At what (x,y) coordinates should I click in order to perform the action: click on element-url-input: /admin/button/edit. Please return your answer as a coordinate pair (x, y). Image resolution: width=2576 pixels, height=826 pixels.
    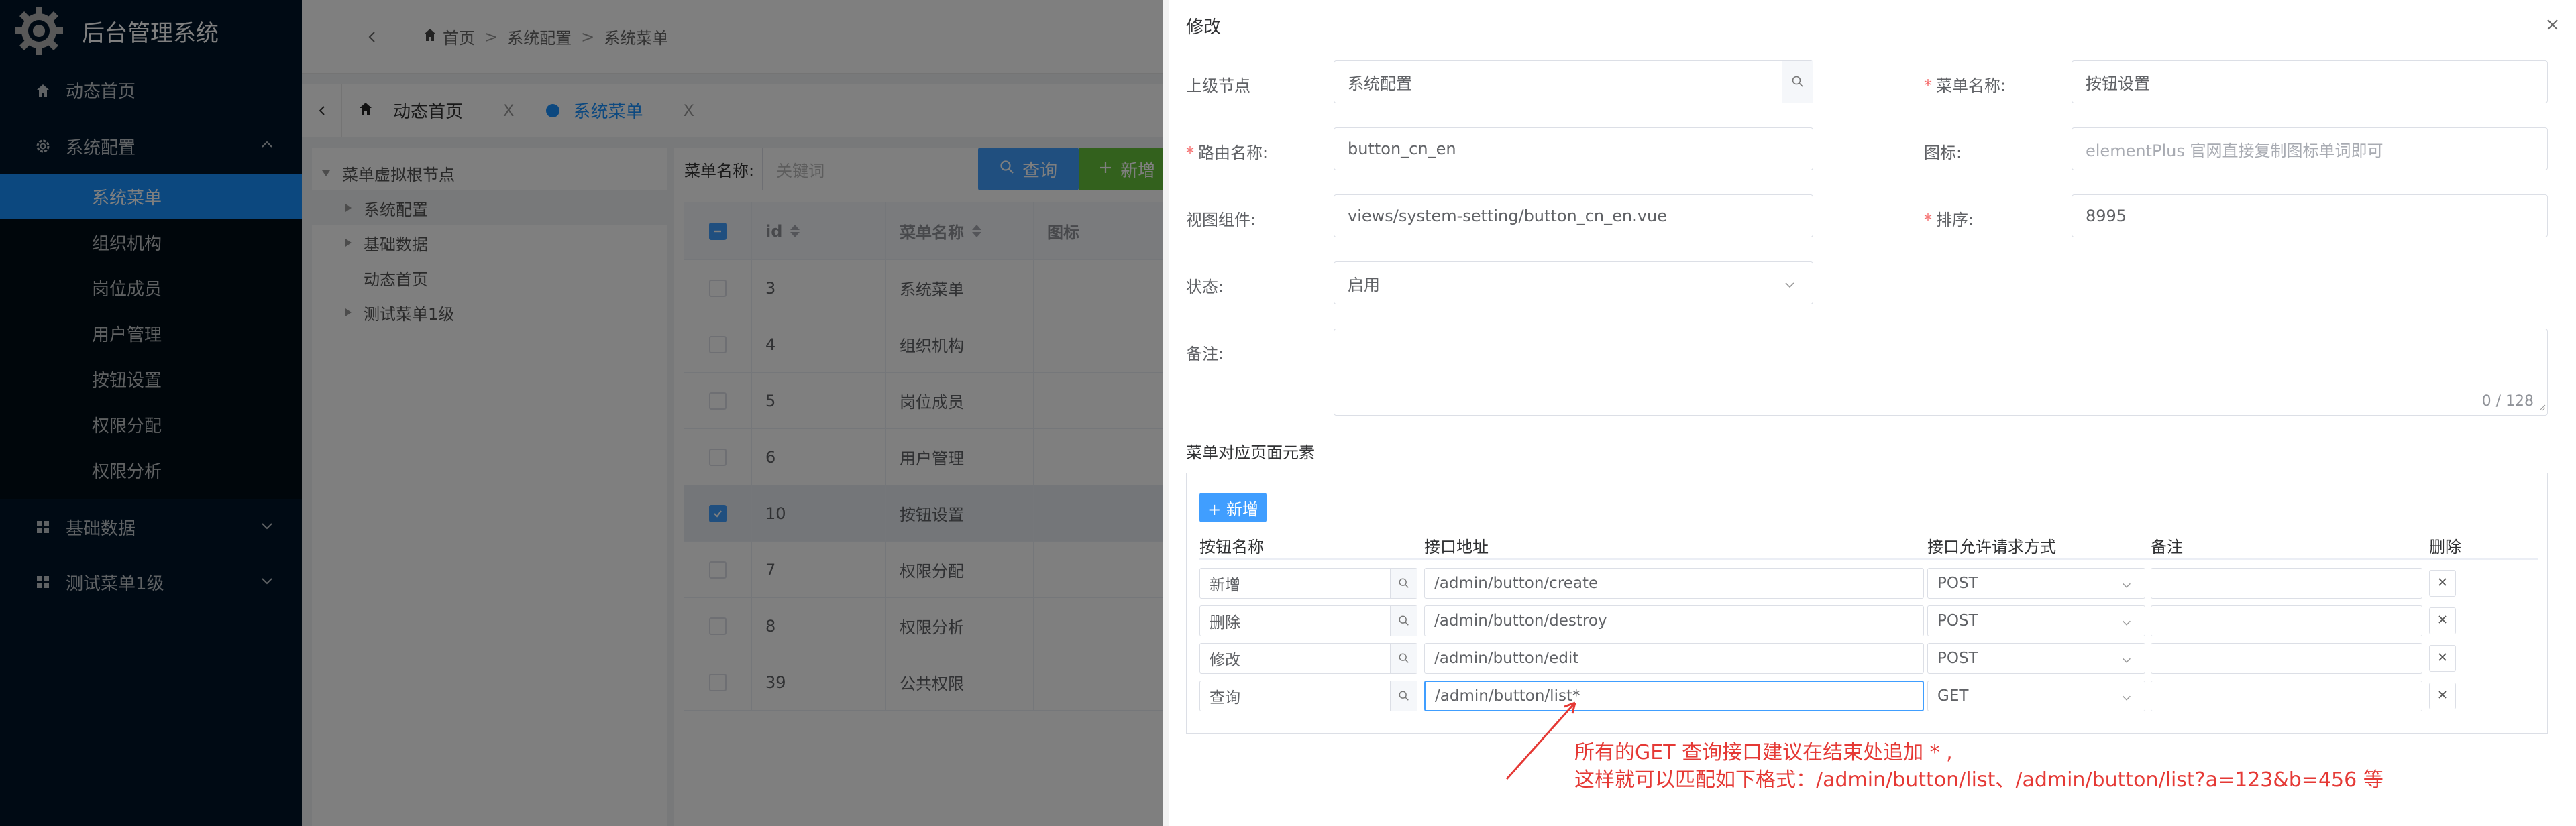
    Looking at the image, I should click on (1674, 658).